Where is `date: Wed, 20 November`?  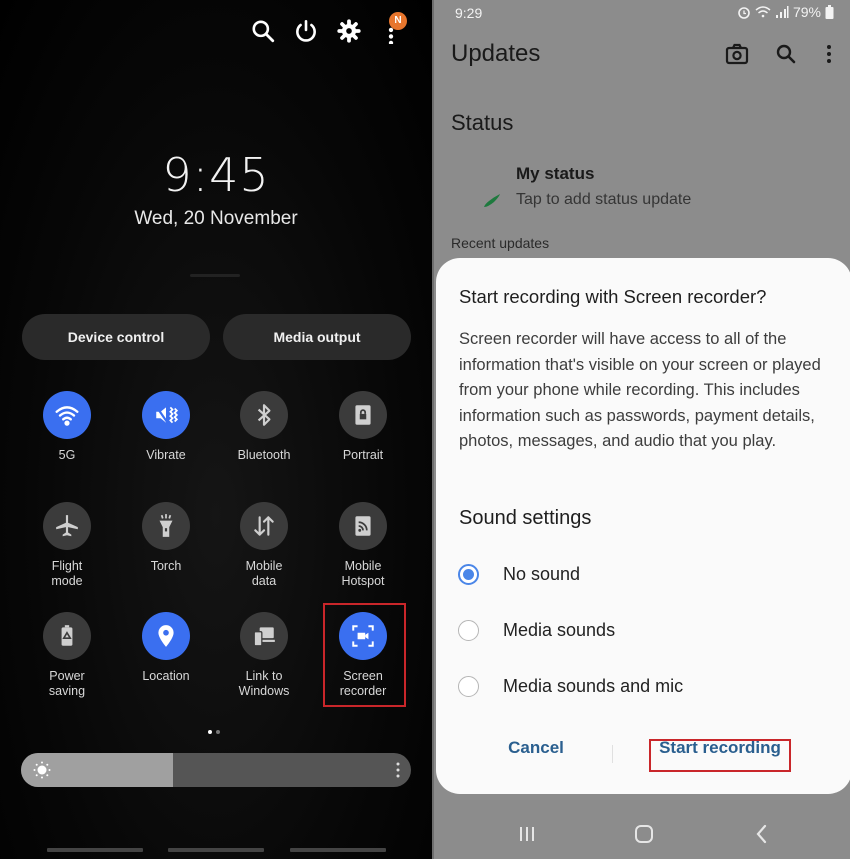
date: Wed, 20 November is located at coordinates (216, 218).